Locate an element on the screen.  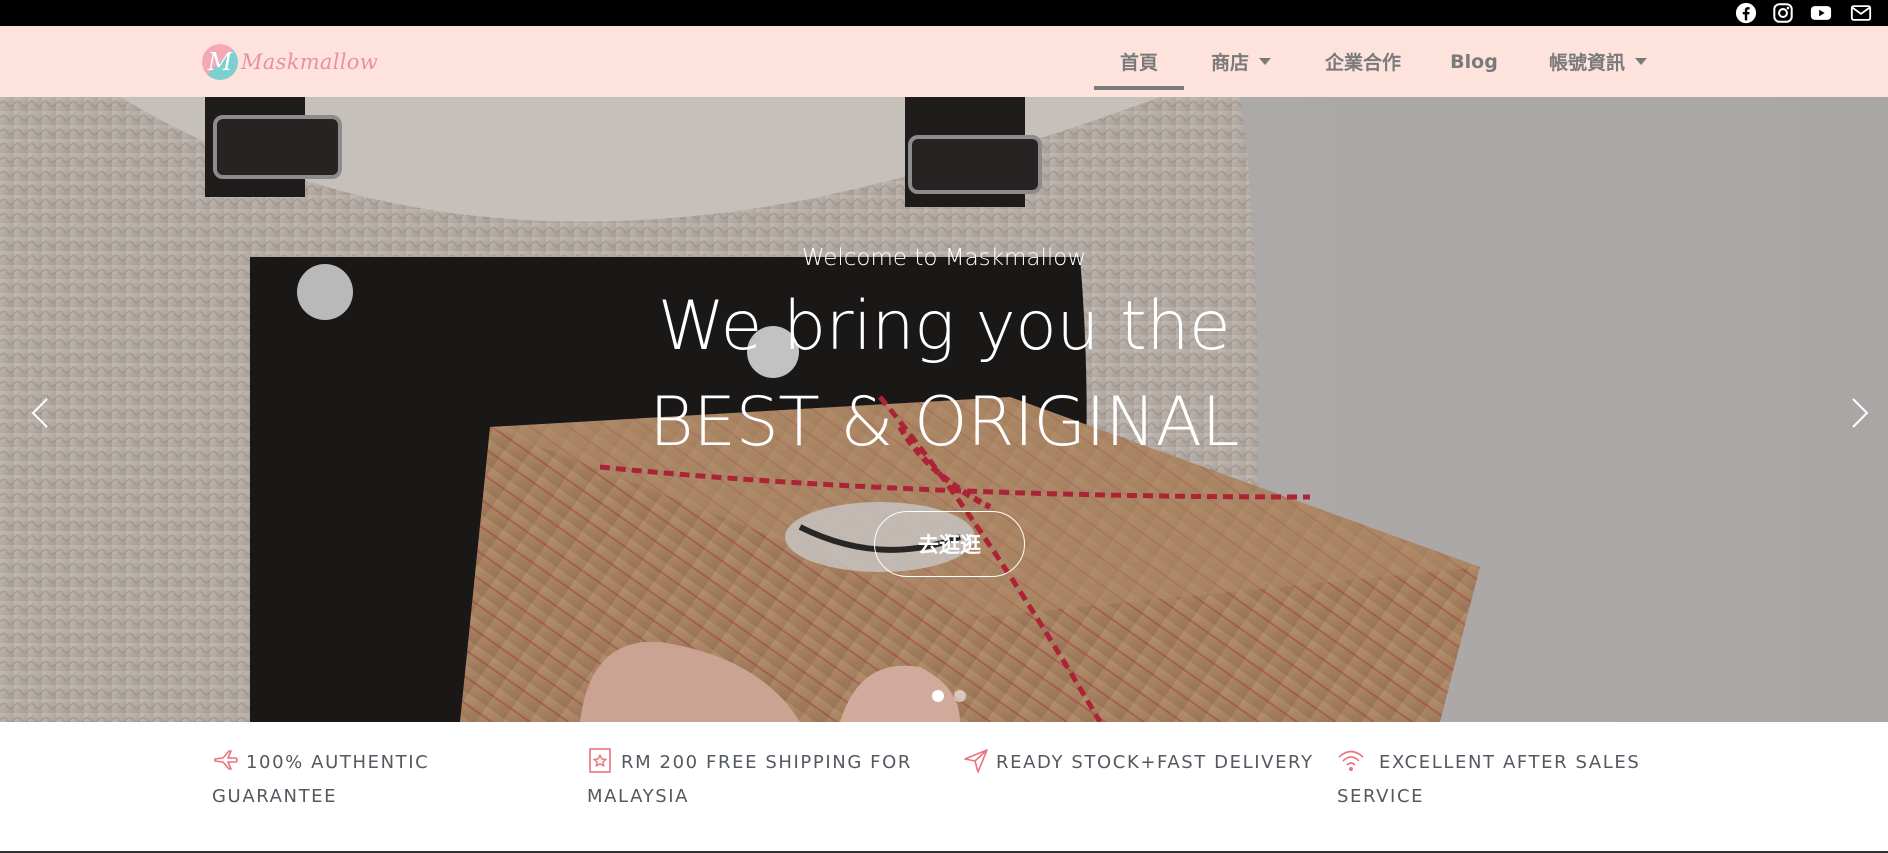
feature-free-shipping: RM 200 FREE SHIPPING FOR MALAYSIA is located at coordinates (757, 780).